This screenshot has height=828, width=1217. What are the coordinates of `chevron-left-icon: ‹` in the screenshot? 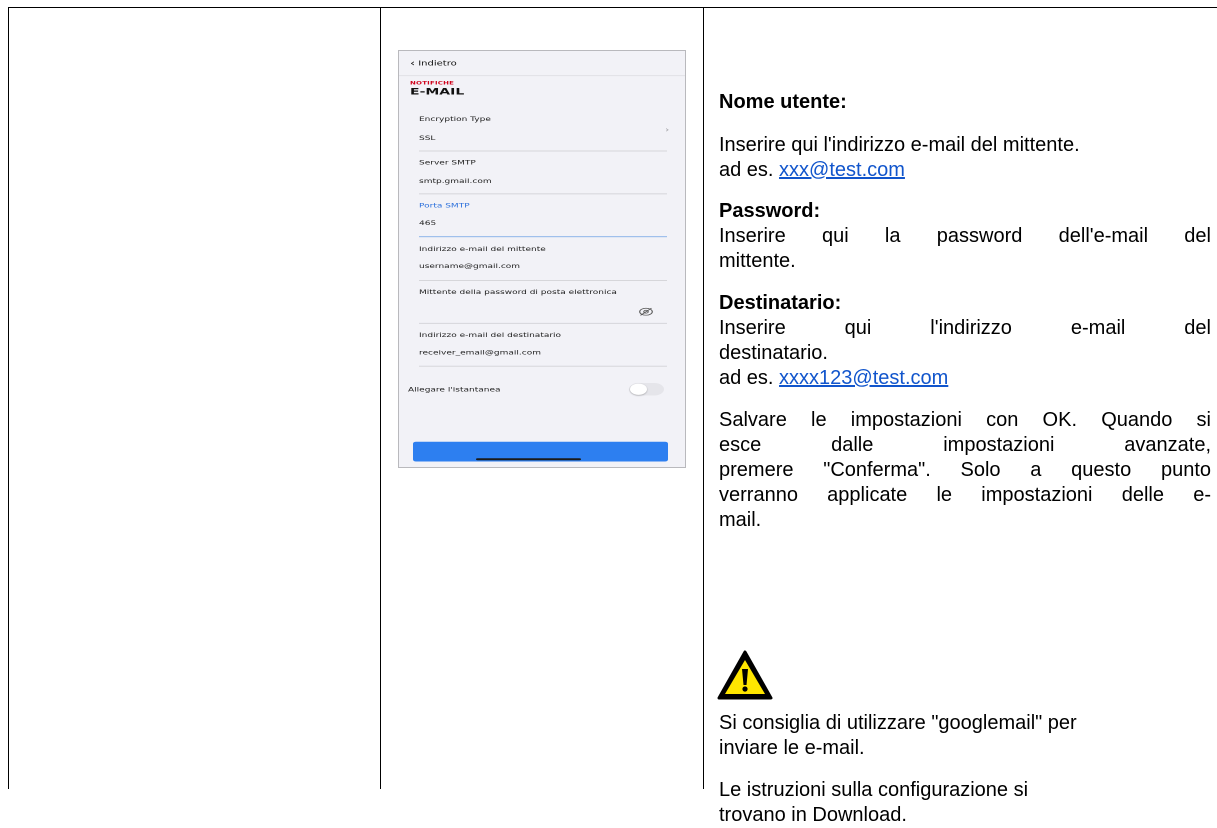 It's located at (413, 63).